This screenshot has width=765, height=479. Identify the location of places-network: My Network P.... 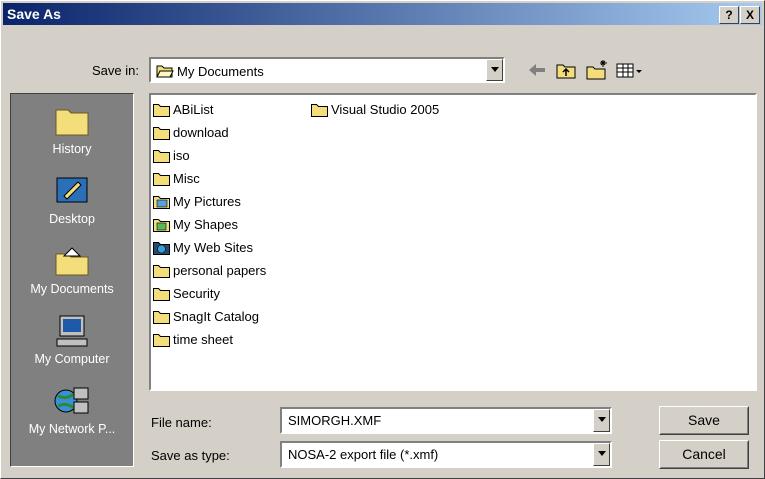
(72, 410).